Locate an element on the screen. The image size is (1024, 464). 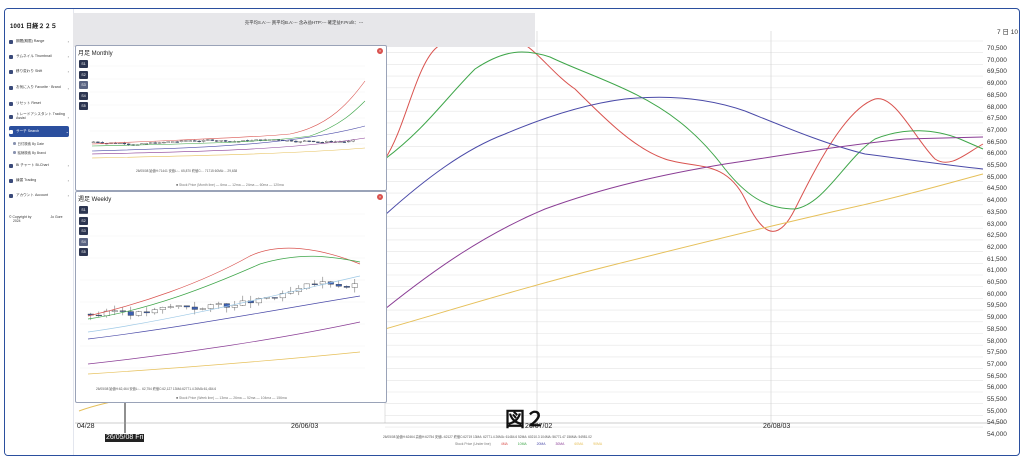
x-label-3: 26/08/03 is located at coordinates (777, 426).